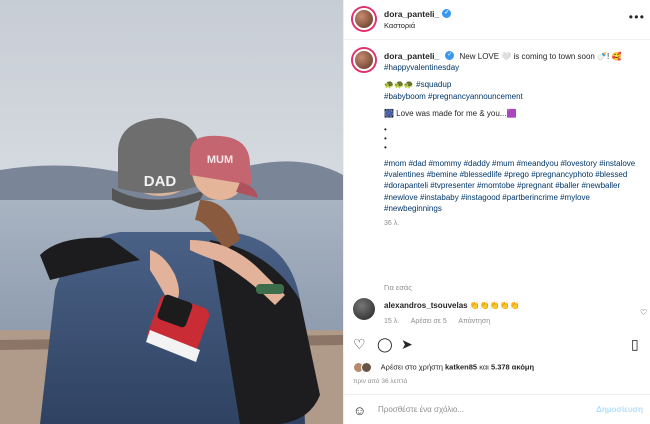  I want to click on liker-avatars, so click(364, 367).